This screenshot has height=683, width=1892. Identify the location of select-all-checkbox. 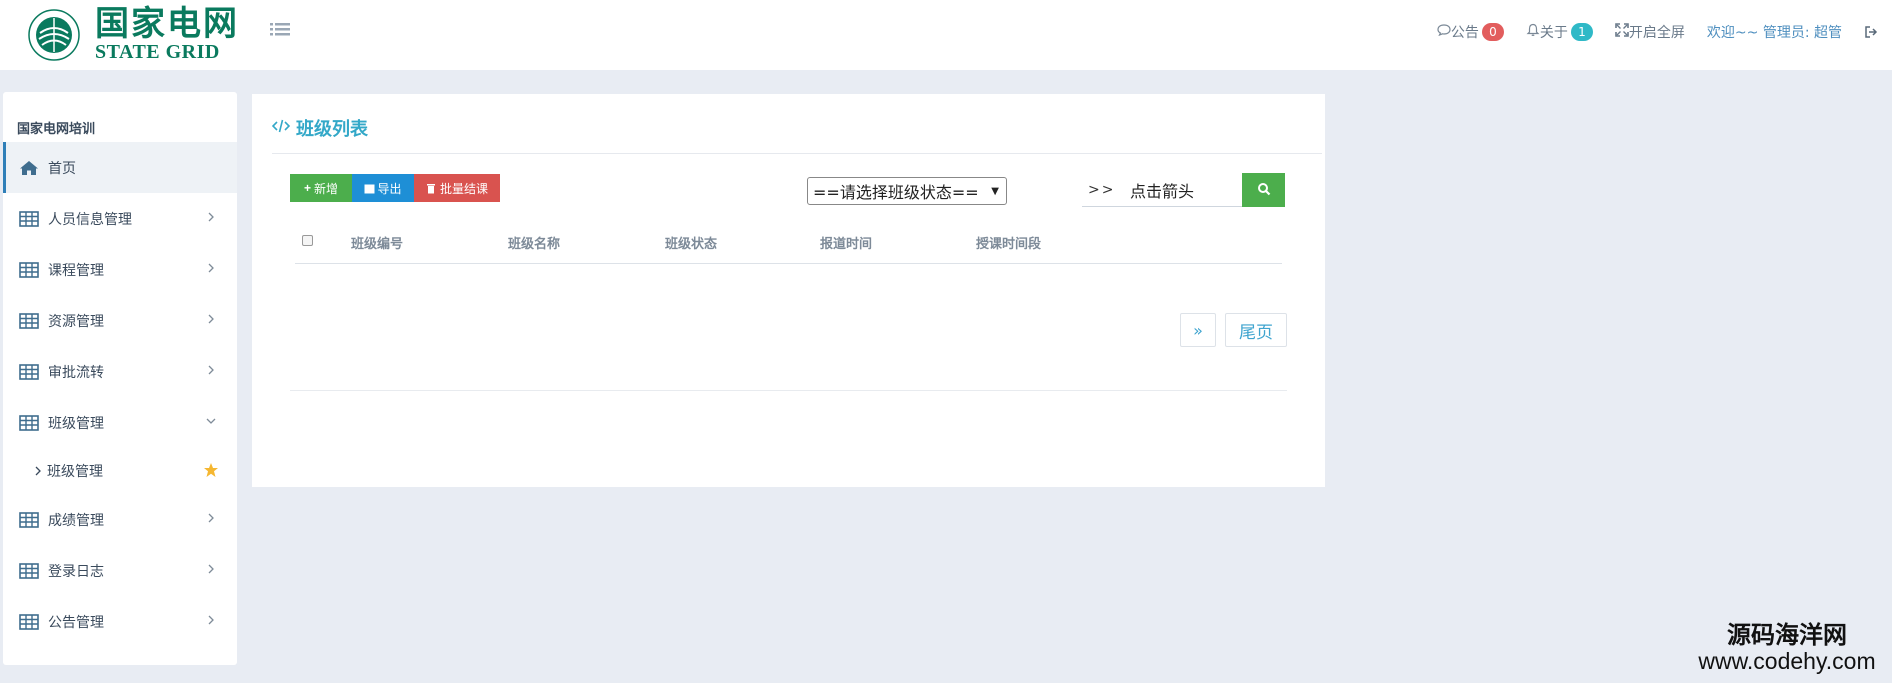
(307, 240).